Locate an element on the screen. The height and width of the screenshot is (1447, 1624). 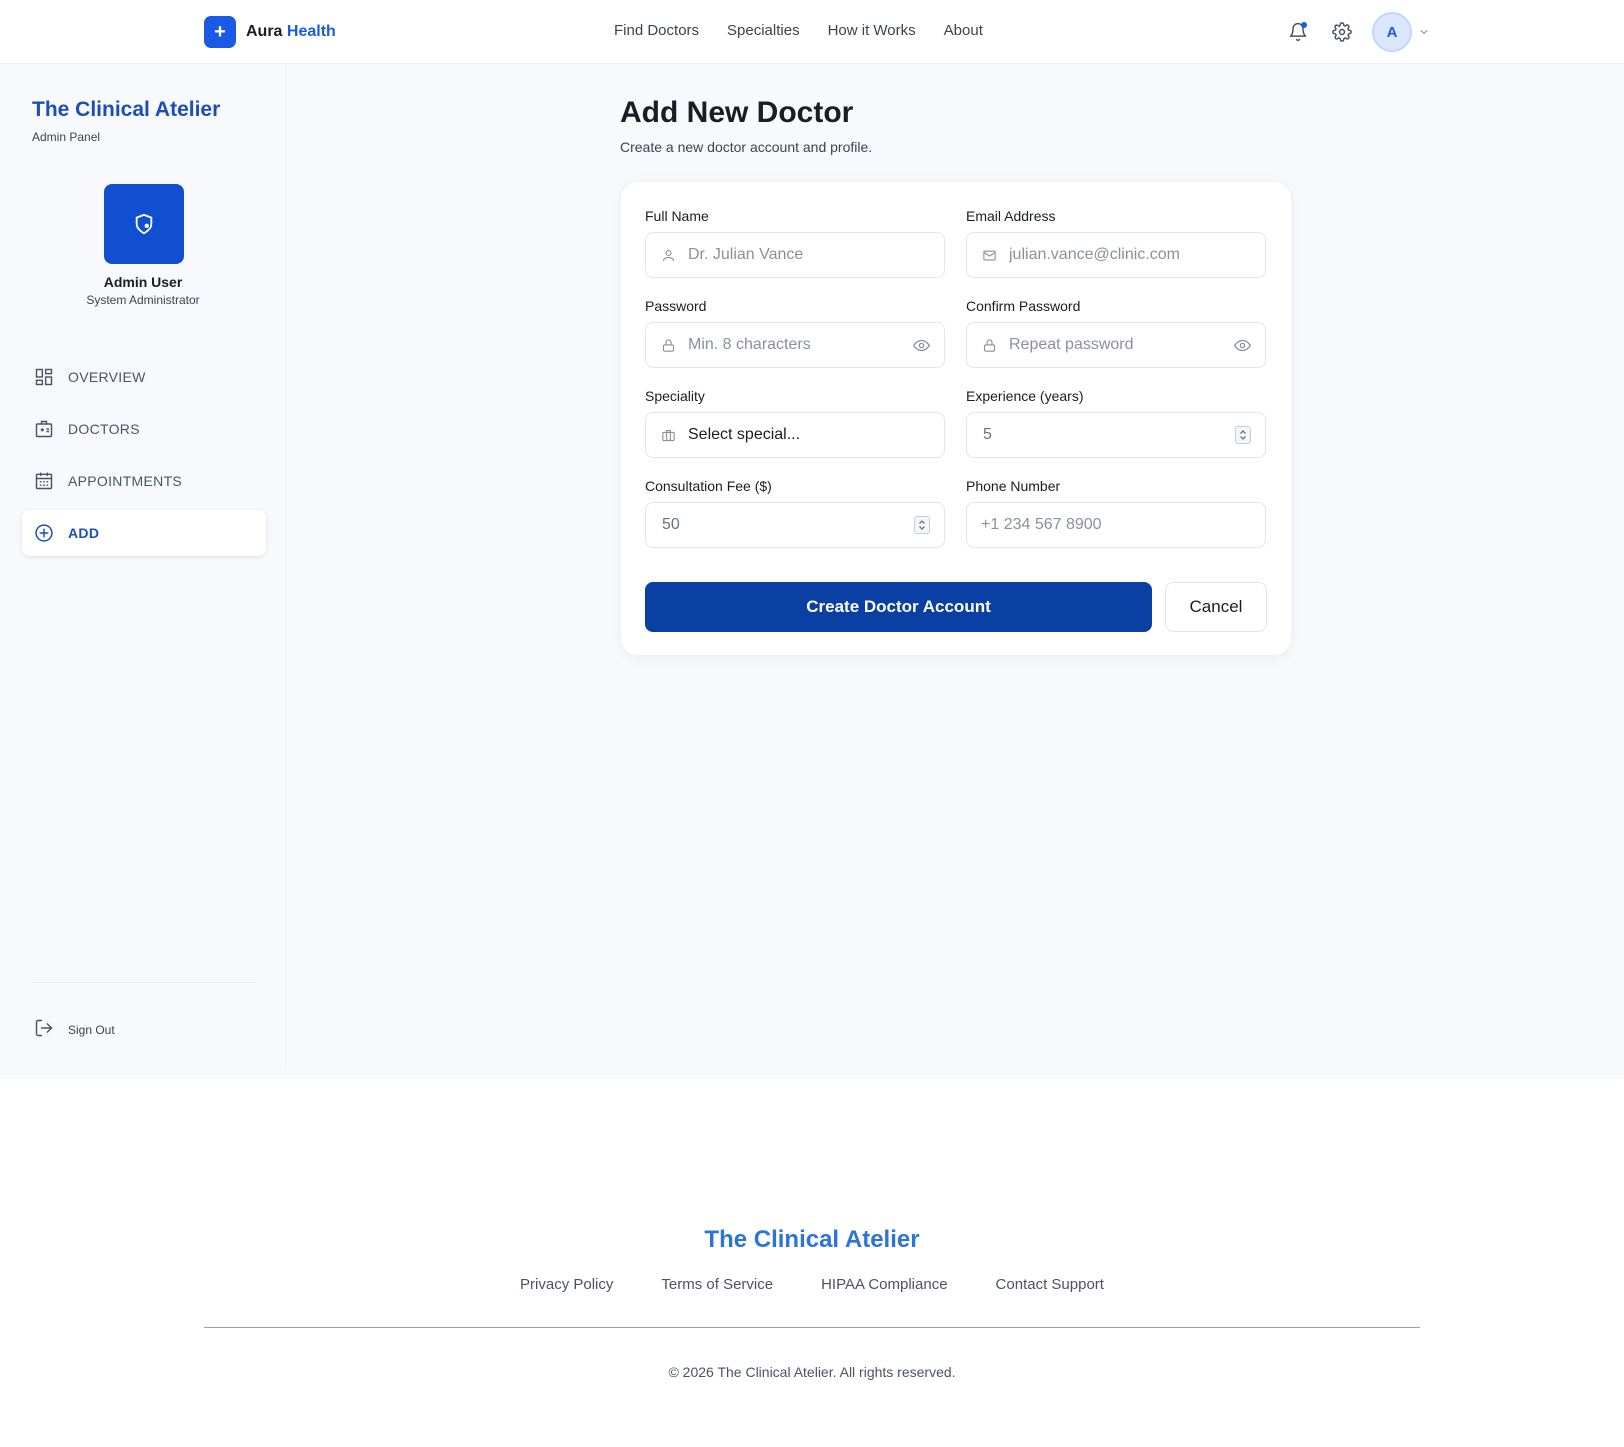
password-label: Password is located at coordinates (676, 306).